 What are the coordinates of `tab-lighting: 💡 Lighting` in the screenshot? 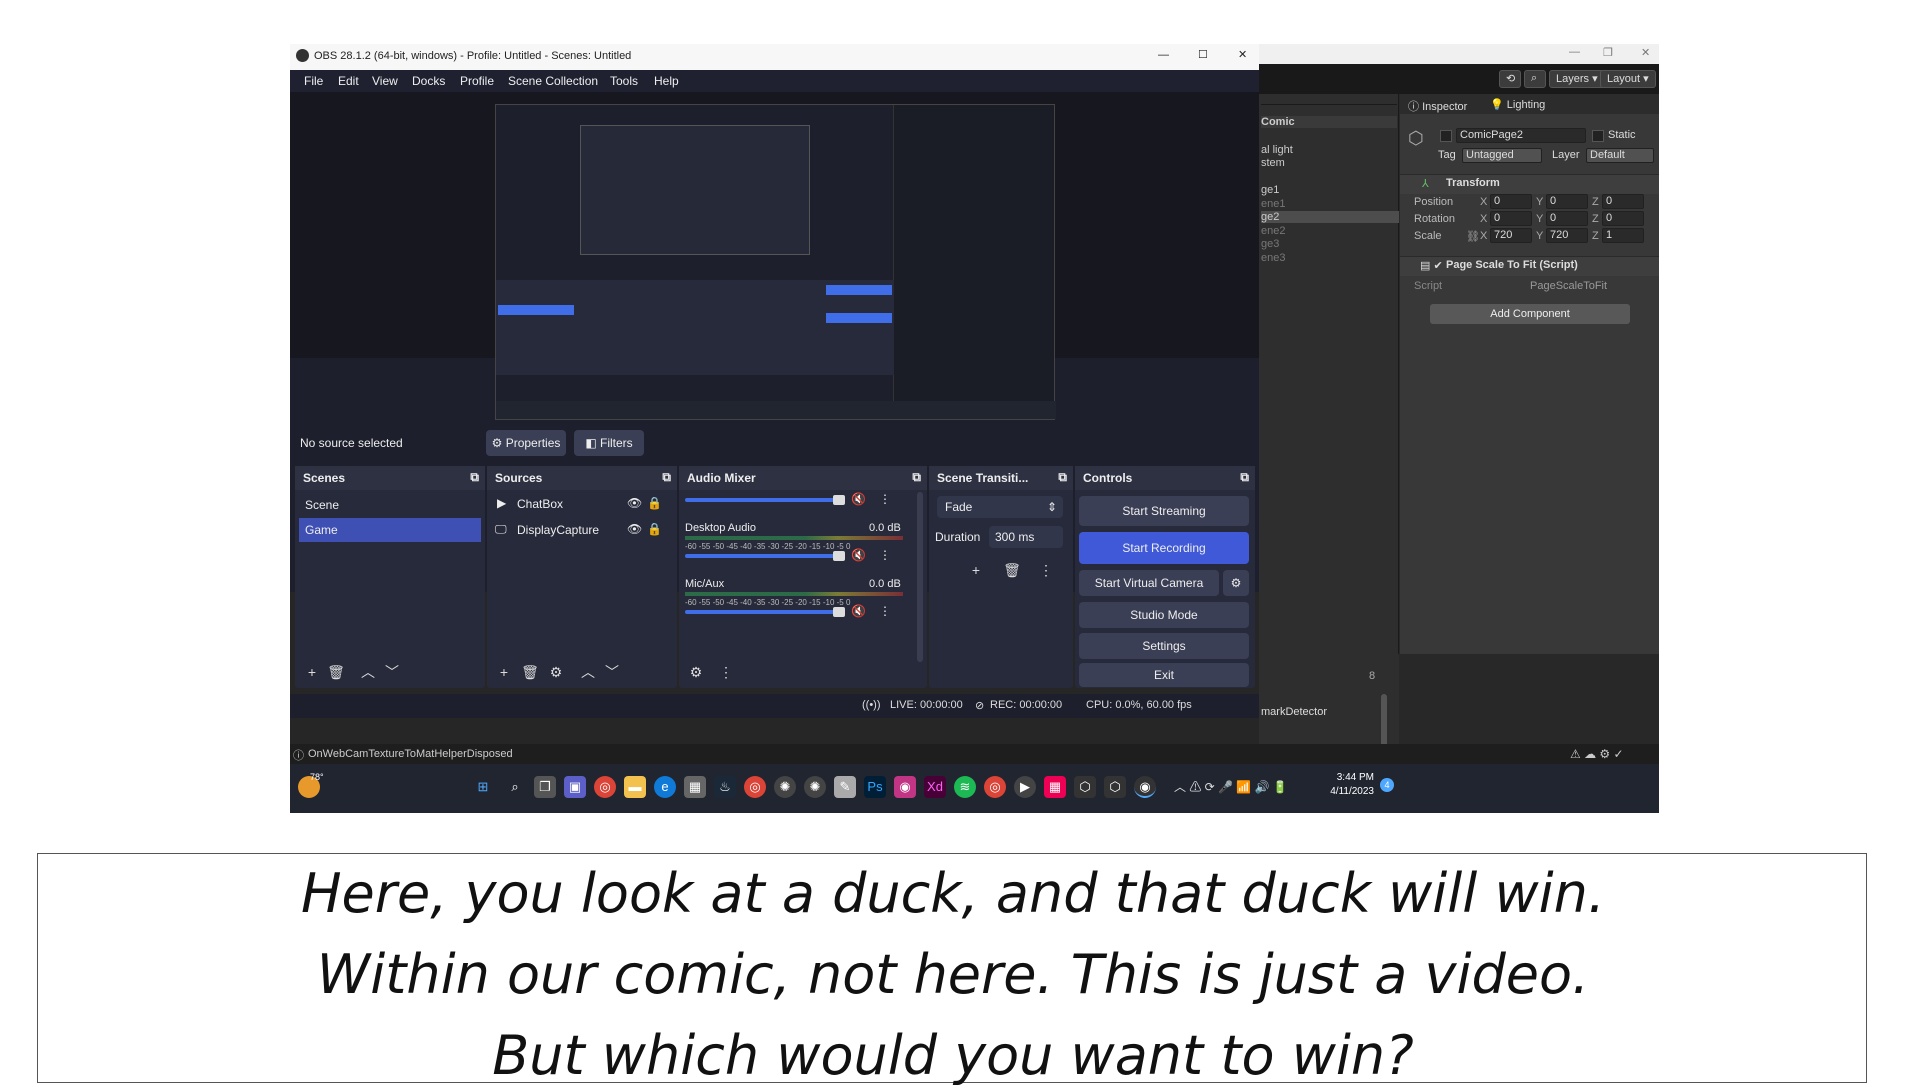 It's located at (1517, 104).